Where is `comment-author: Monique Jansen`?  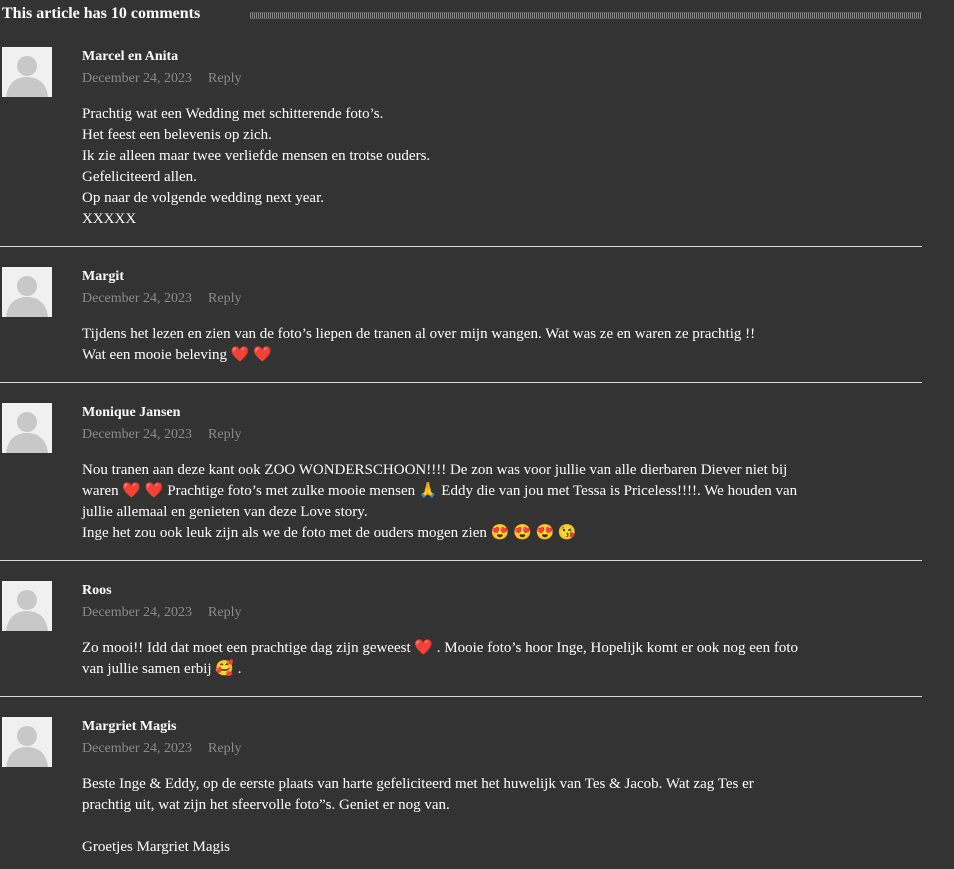 comment-author: Monique Jansen is located at coordinates (131, 412).